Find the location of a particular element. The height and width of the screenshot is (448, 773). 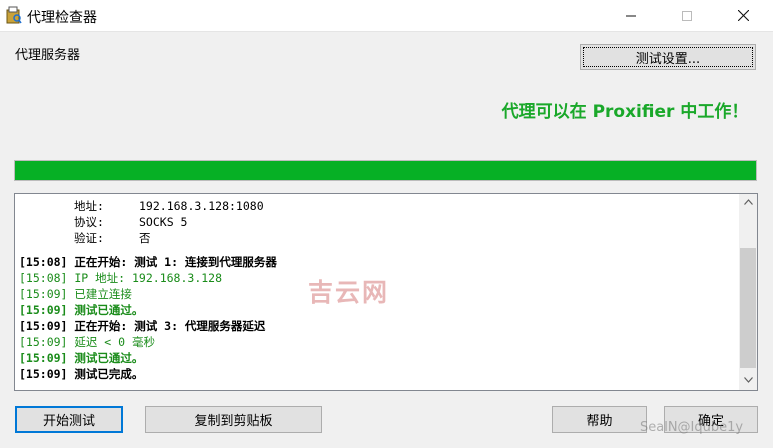

progress-bar is located at coordinates (385, 170).